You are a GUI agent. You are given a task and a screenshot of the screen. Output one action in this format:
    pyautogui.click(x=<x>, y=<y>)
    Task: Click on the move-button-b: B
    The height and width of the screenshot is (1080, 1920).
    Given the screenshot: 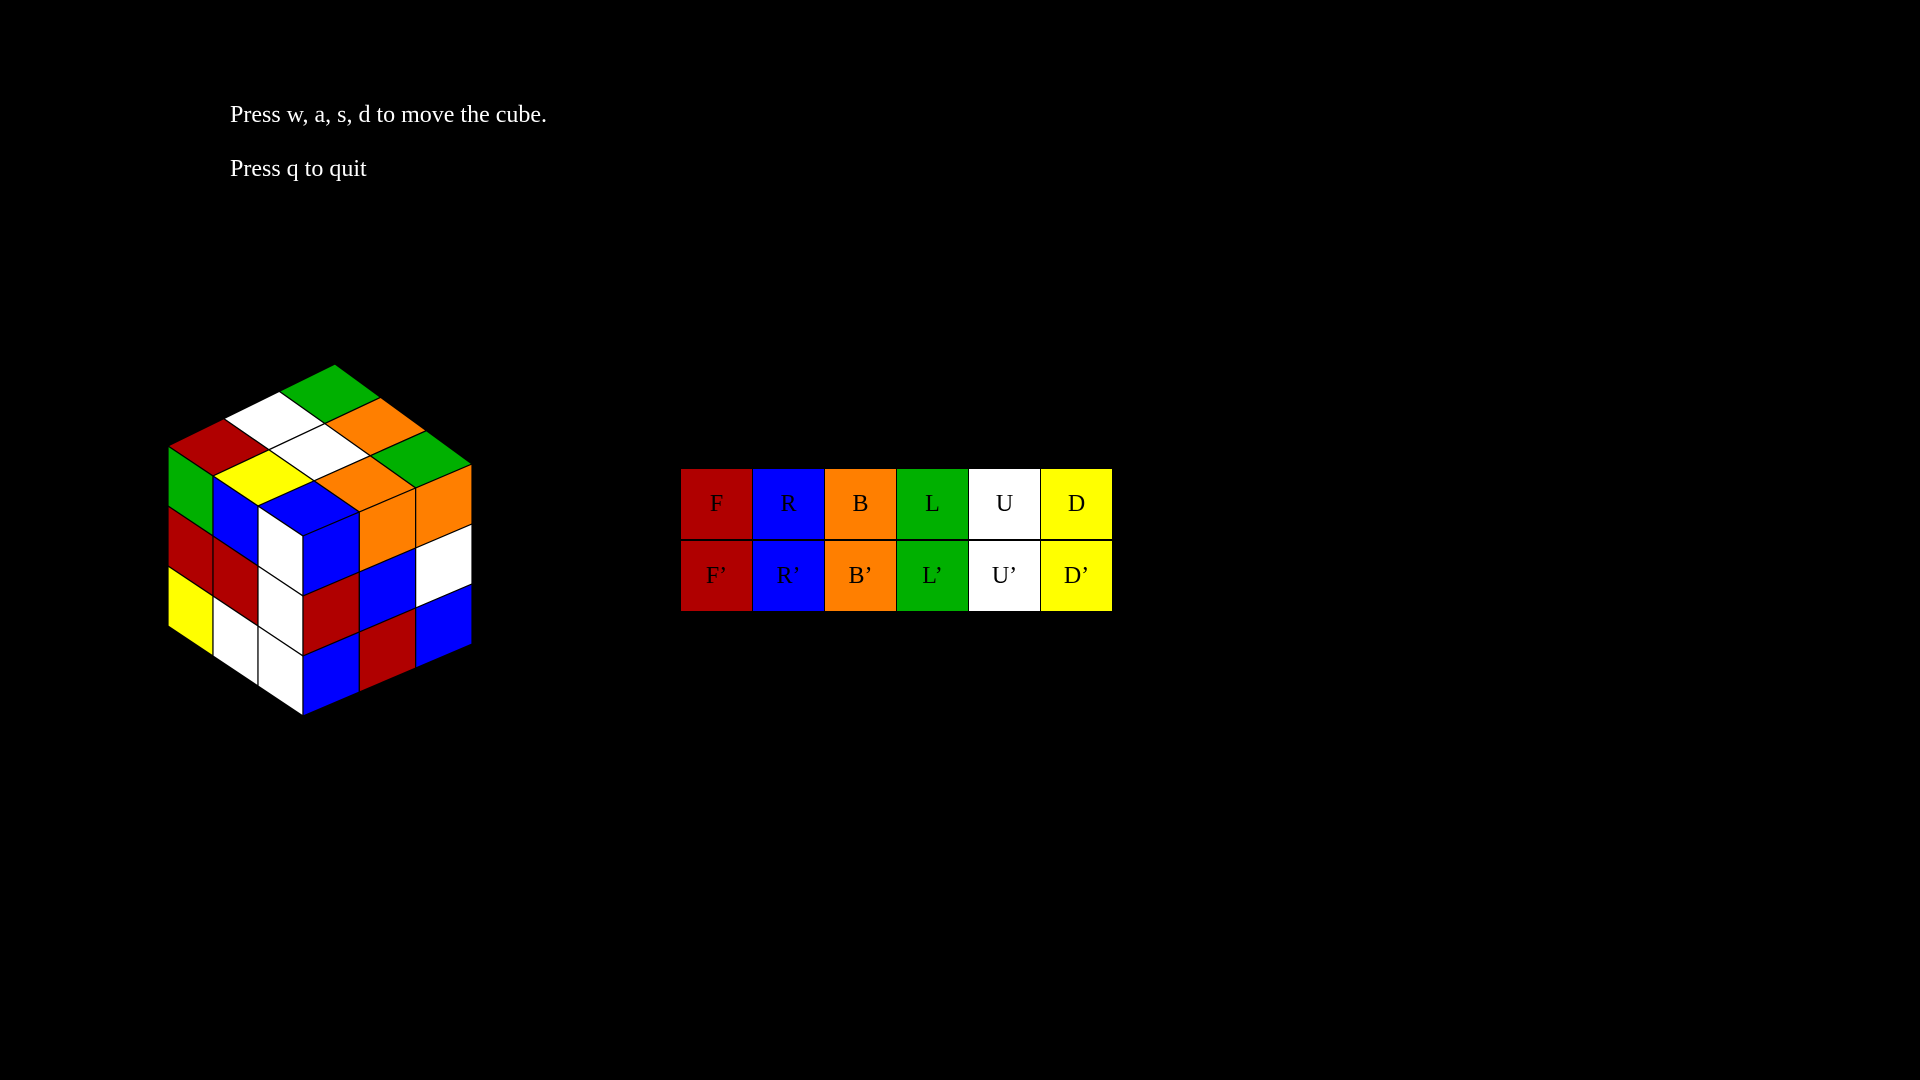 What is the action you would take?
    pyautogui.click(x=860, y=504)
    